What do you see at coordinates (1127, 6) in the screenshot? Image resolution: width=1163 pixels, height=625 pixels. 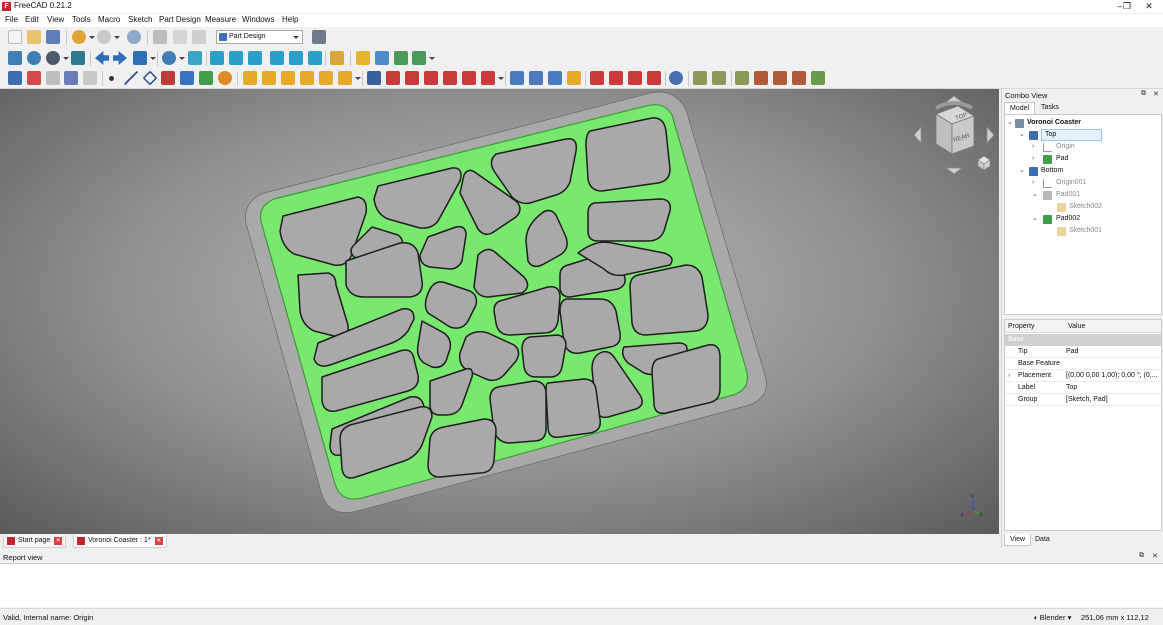 I see `maximize-button: ❐` at bounding box center [1127, 6].